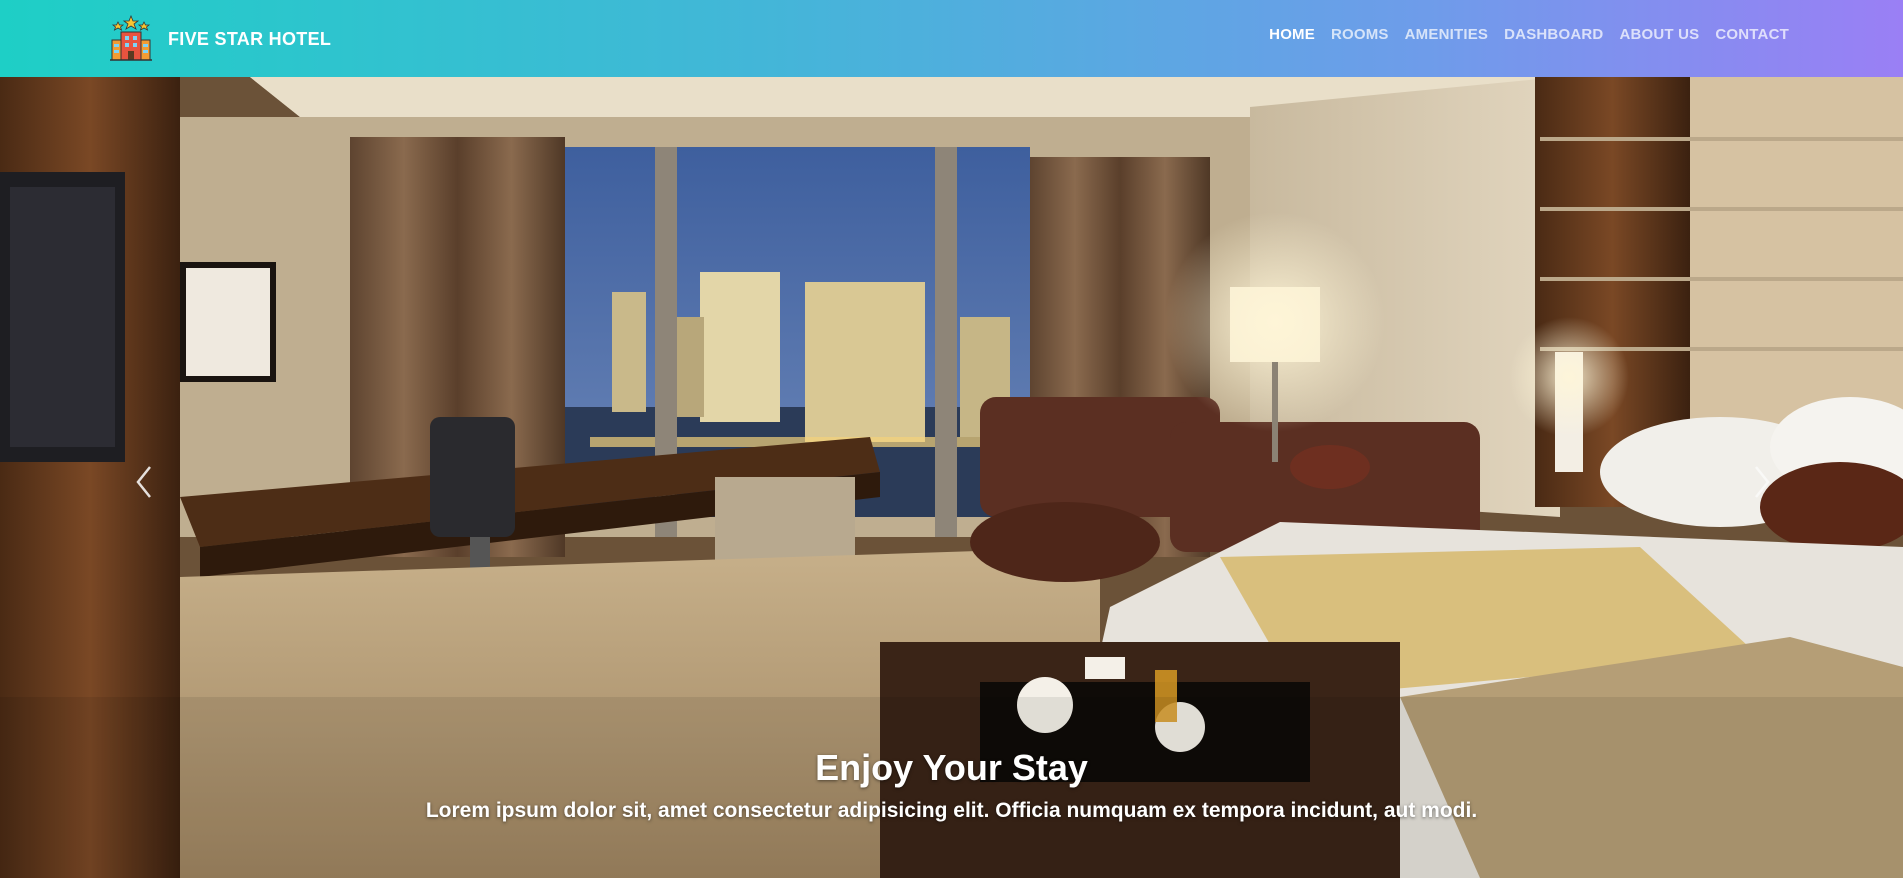  I want to click on brand-name: FIVE STAR HOTEL, so click(250, 38).